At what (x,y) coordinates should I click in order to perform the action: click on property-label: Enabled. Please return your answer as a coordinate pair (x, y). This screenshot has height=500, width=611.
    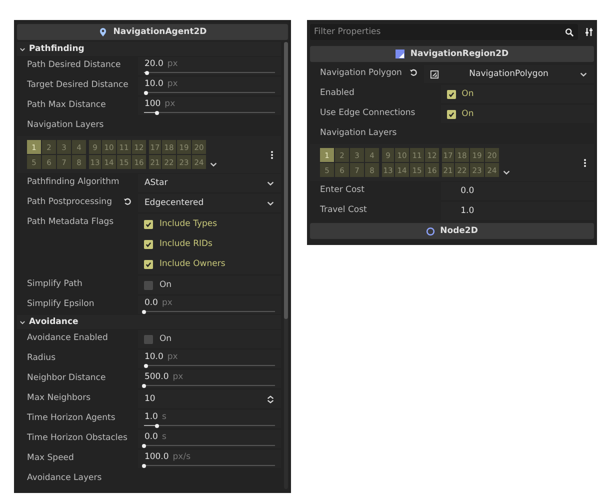
    Looking at the image, I should click on (337, 93).